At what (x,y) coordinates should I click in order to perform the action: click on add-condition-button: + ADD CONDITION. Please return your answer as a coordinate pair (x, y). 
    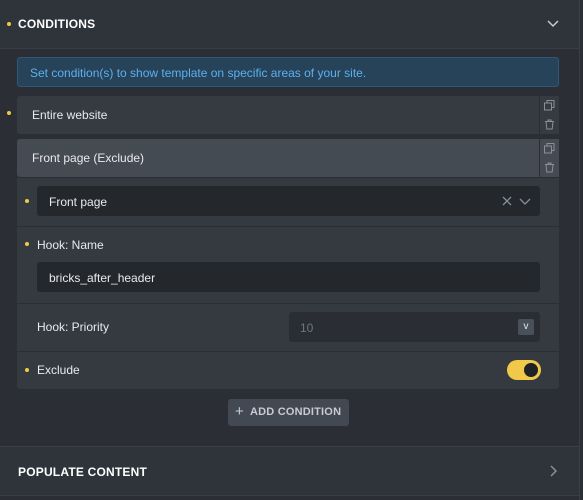
    Looking at the image, I should click on (288, 412).